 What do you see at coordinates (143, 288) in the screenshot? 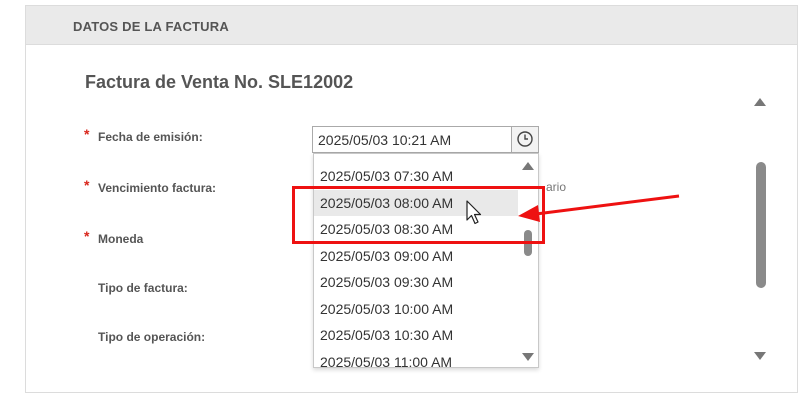
I see `label-tipo-factura: Tipo de factura:` at bounding box center [143, 288].